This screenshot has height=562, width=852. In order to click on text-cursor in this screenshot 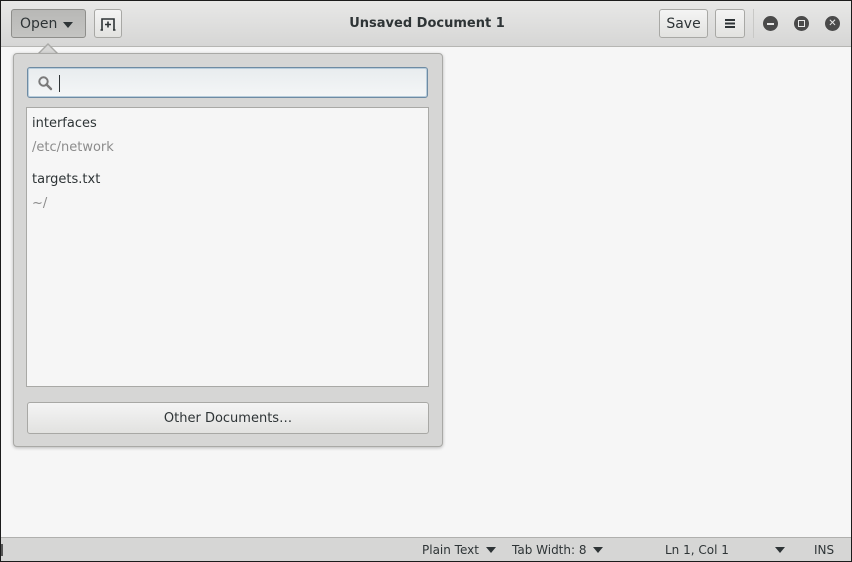, I will do `click(59, 83)`.